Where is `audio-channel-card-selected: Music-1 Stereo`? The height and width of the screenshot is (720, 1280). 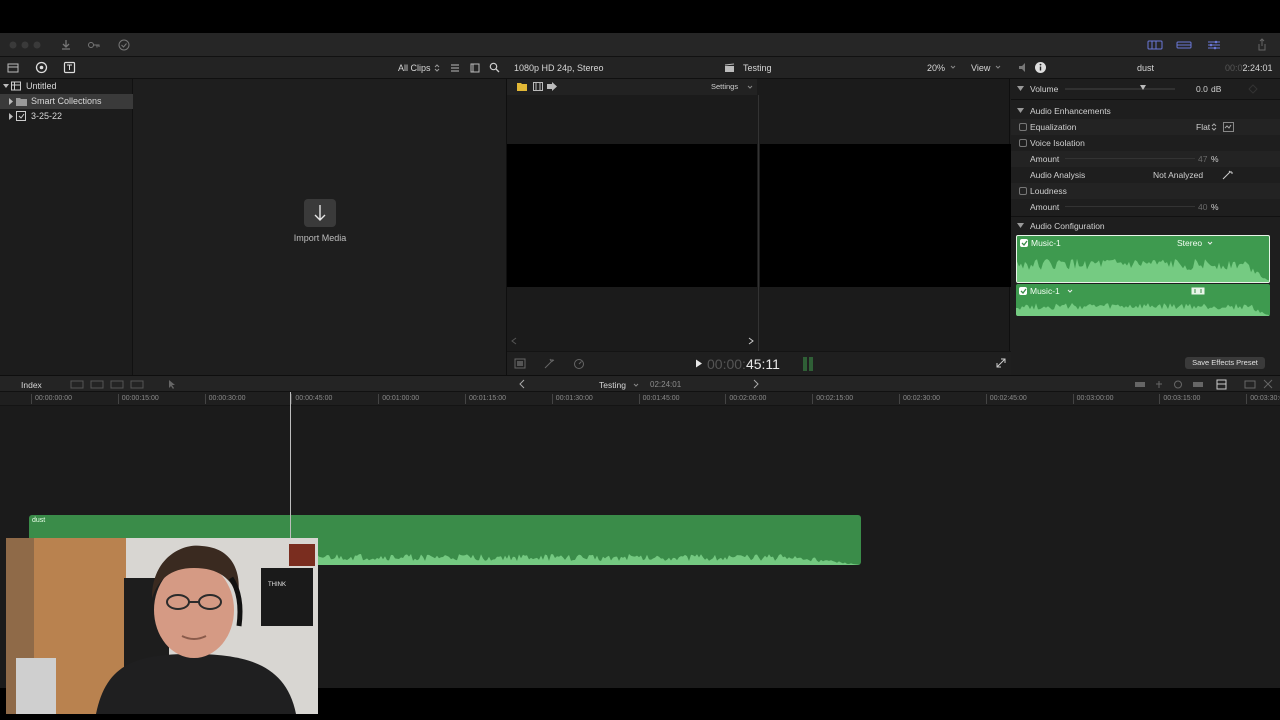 audio-channel-card-selected: Music-1 Stereo is located at coordinates (1143, 259).